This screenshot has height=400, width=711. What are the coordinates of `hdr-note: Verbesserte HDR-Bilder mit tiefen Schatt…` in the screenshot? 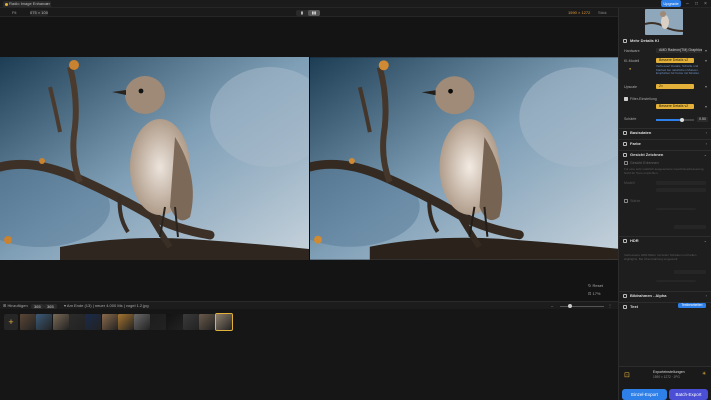 It's located at (660, 257).